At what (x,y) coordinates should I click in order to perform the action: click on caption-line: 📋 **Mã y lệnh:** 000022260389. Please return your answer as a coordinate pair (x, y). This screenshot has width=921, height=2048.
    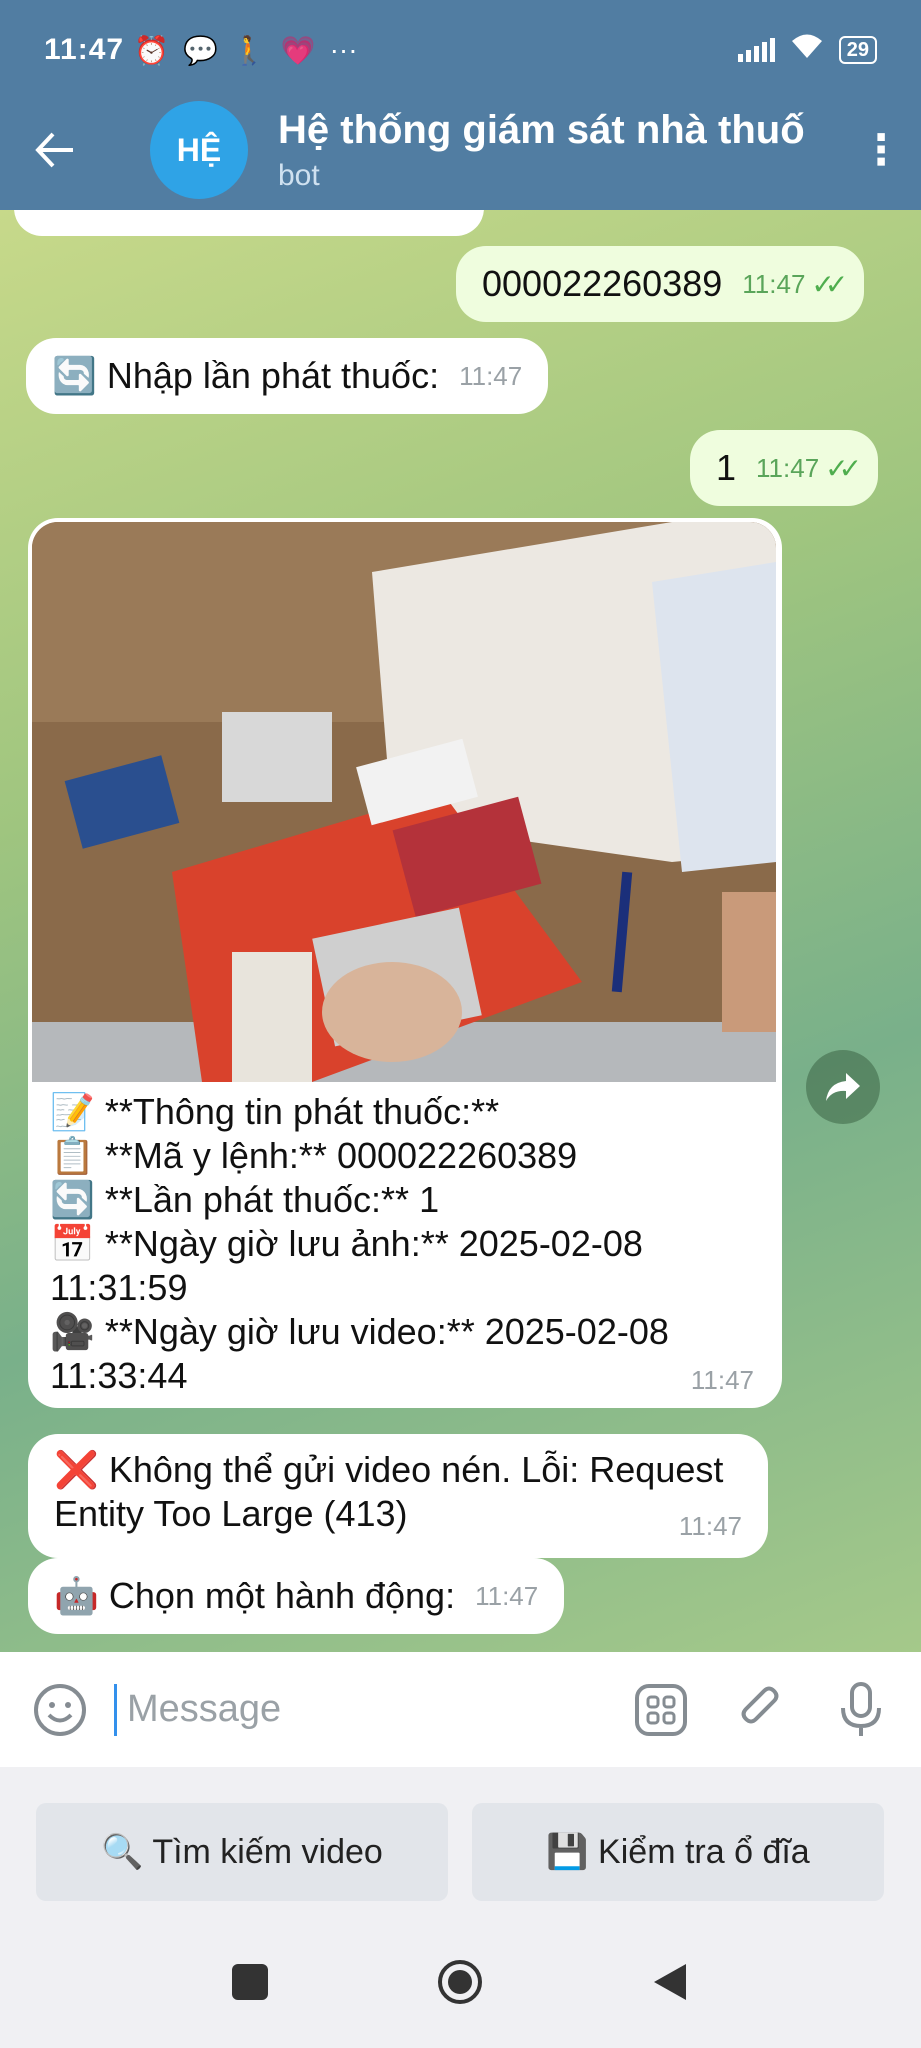
    Looking at the image, I should click on (314, 1155).